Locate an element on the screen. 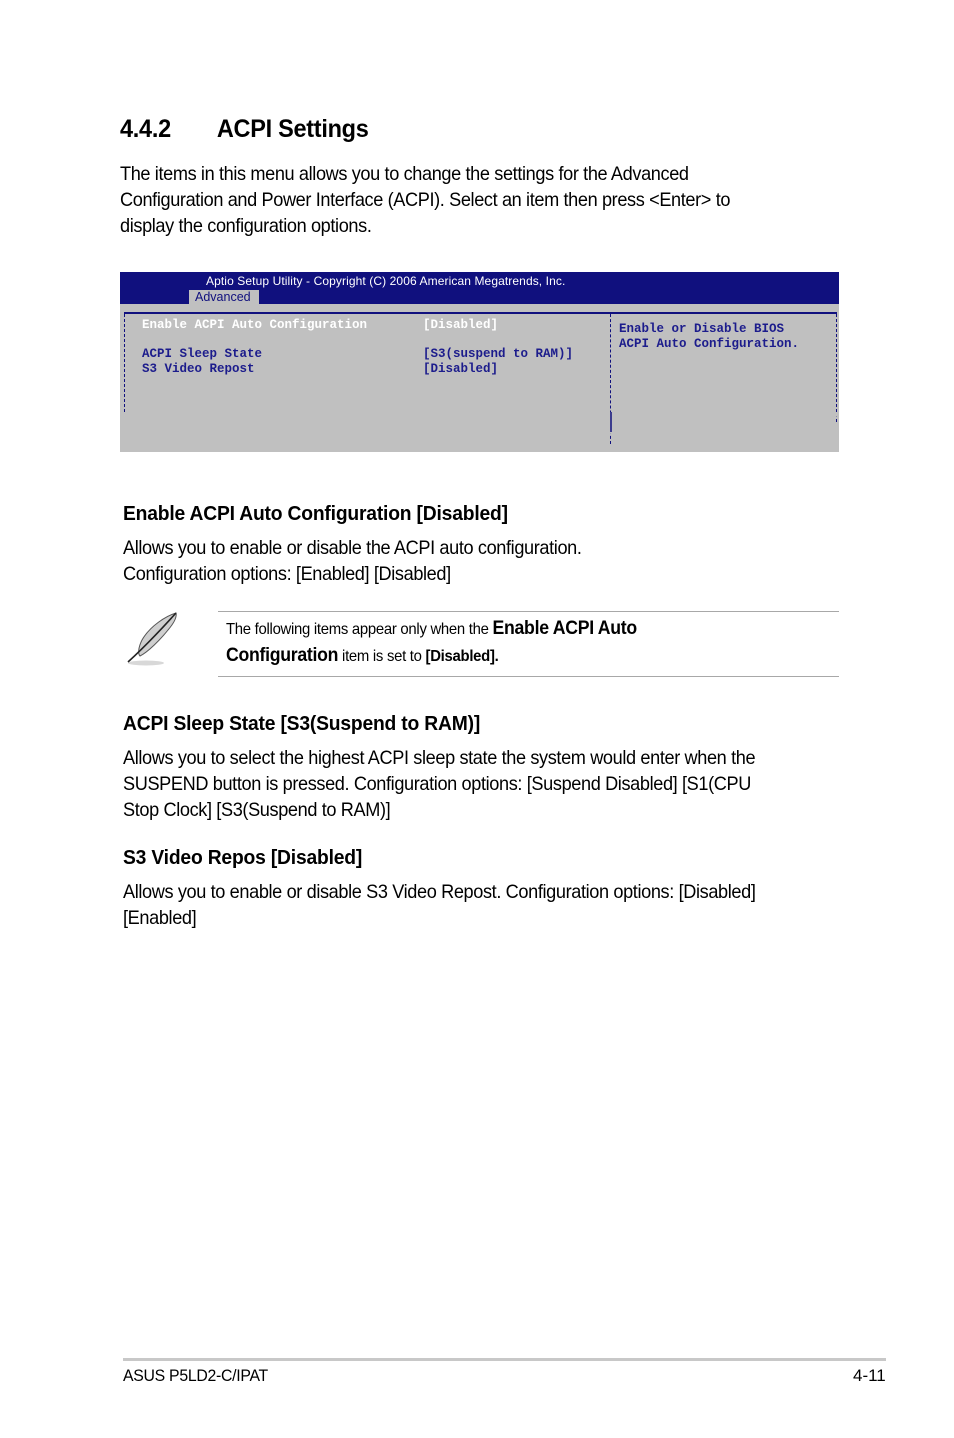 This screenshot has width=954, height=1438. bios-item-value-selected: [Disabled] is located at coordinates (460, 325).